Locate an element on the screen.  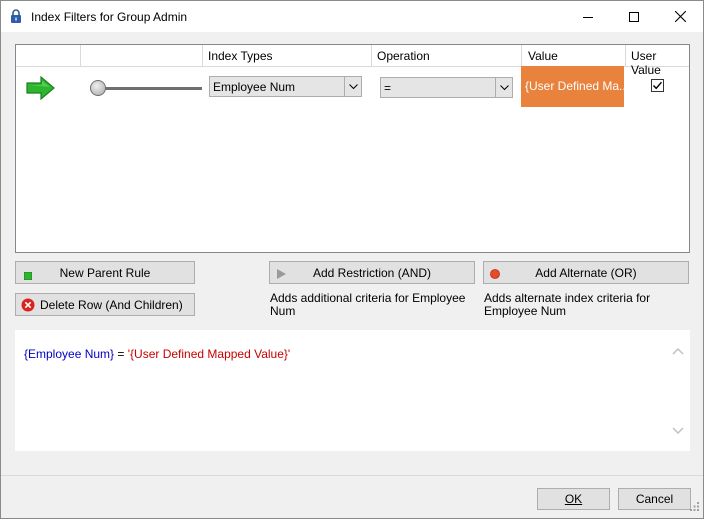
operation-select: = is located at coordinates (446, 87).